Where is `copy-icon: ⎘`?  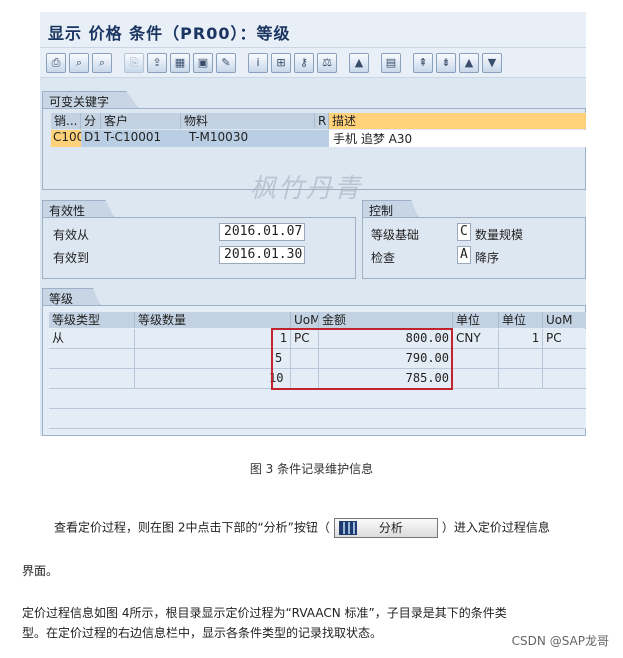
copy-icon: ⎘ is located at coordinates (134, 62).